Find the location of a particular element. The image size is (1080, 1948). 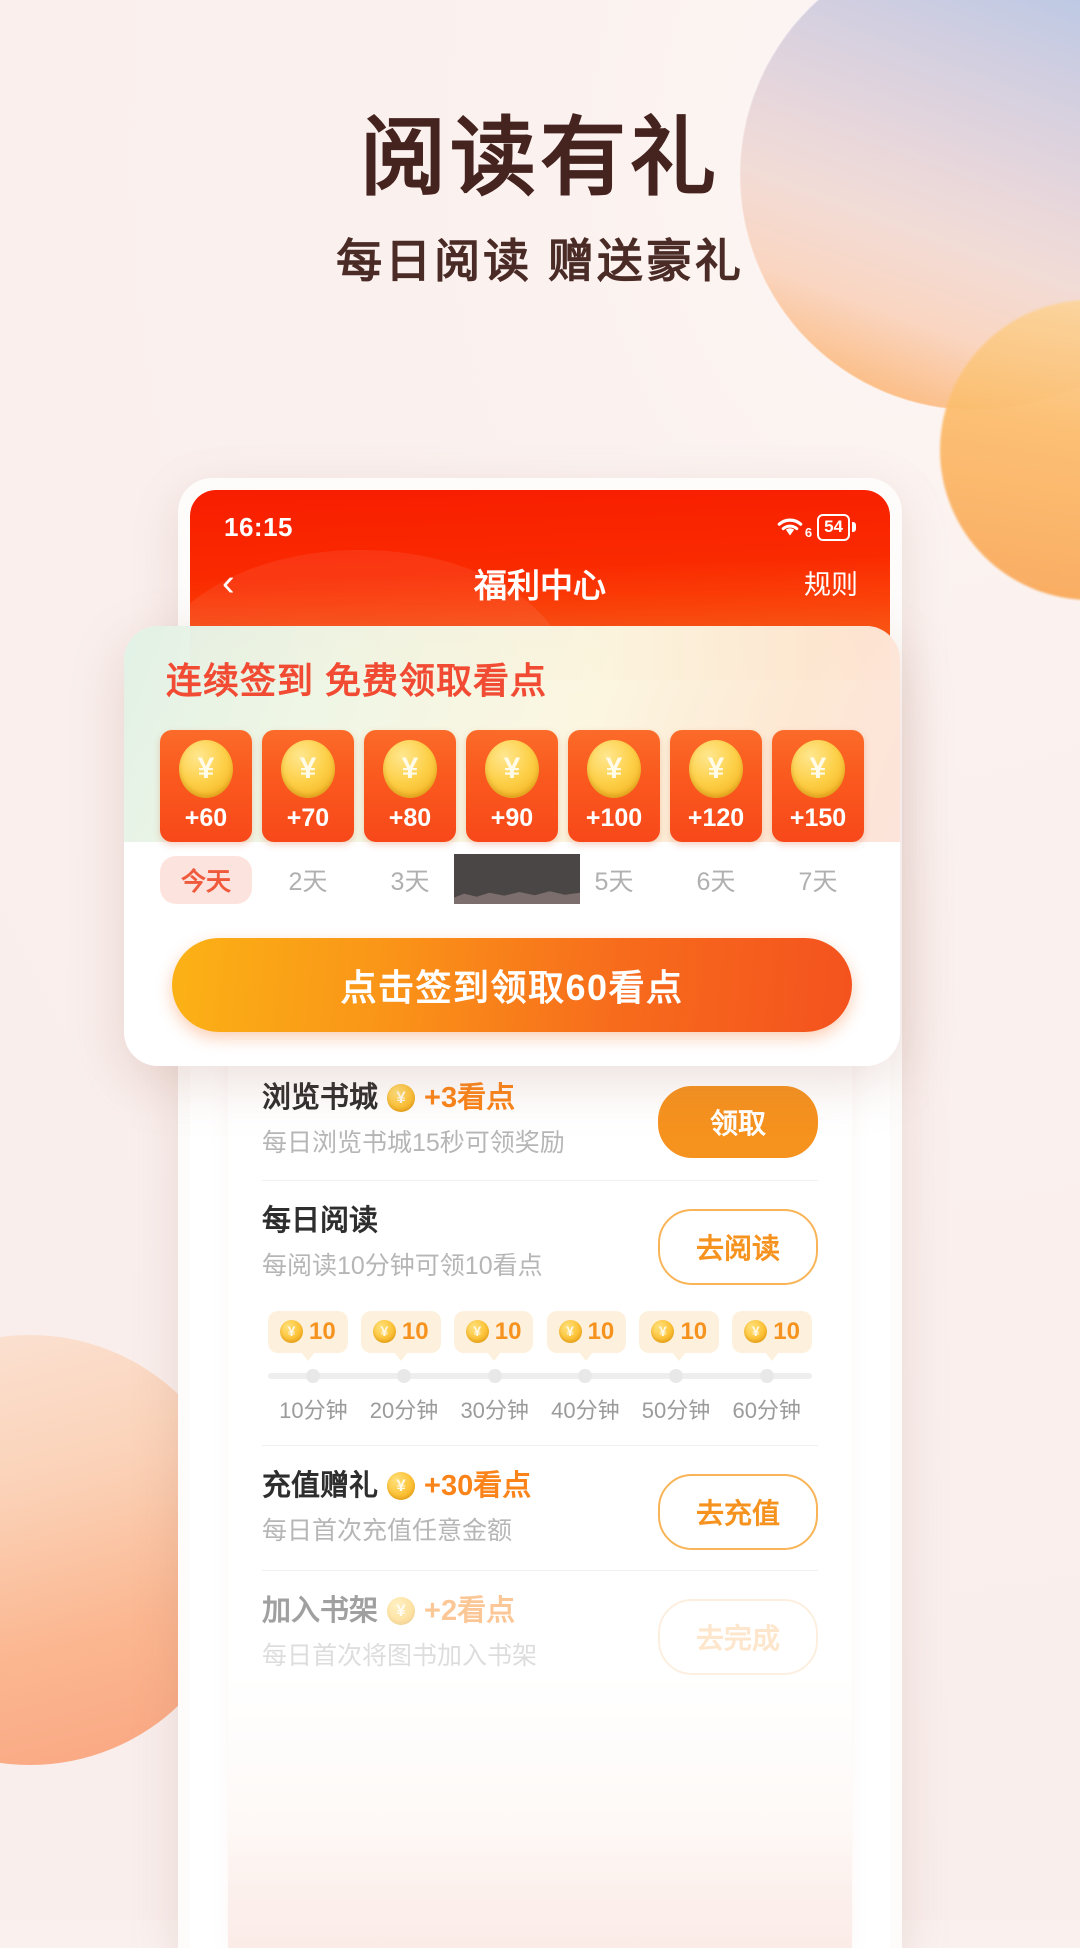

task-row: 加入书架 +2看点 每日首次将图书加入书架 去完成 is located at coordinates (540, 1632).